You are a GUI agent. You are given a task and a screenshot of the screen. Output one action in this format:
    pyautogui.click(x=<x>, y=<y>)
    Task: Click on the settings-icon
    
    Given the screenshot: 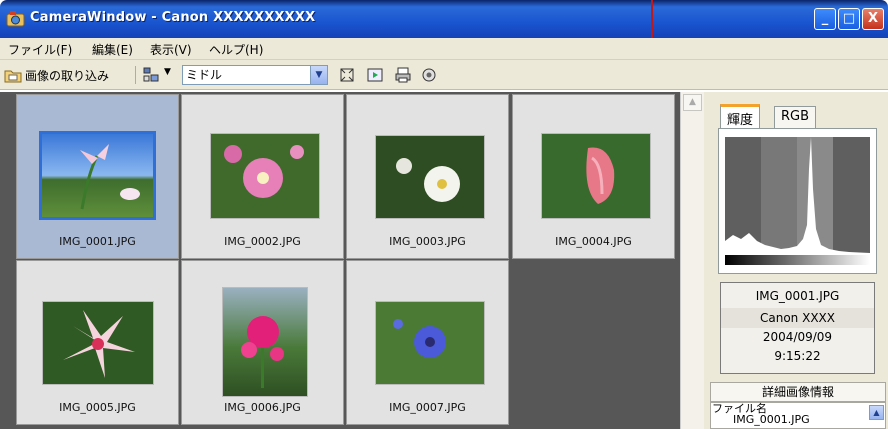 What is the action you would take?
    pyautogui.click(x=429, y=75)
    